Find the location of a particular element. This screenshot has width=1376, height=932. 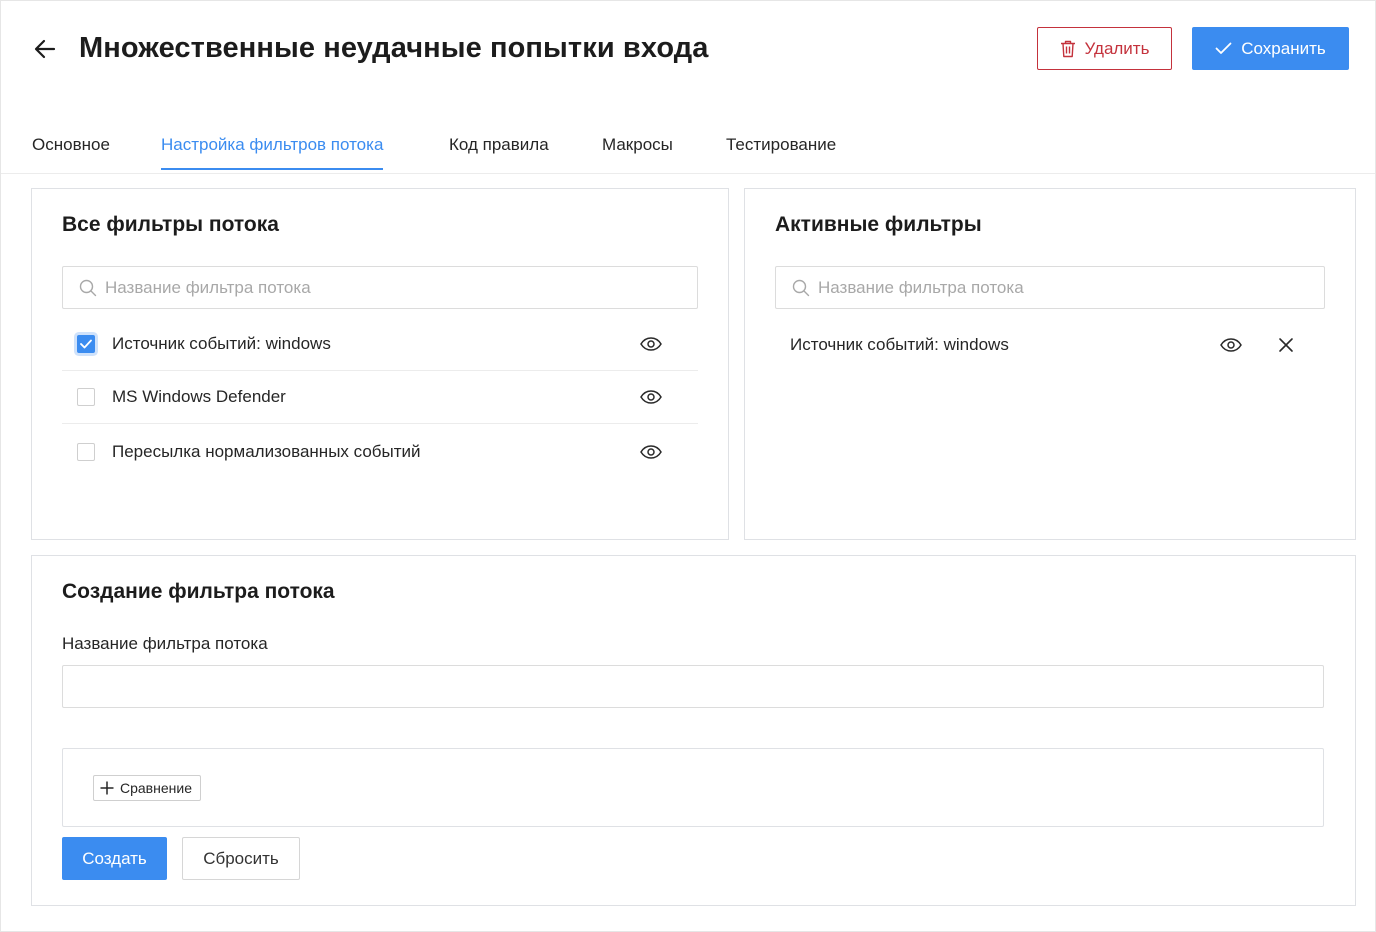

tab-testing: Тестирование is located at coordinates (781, 151).